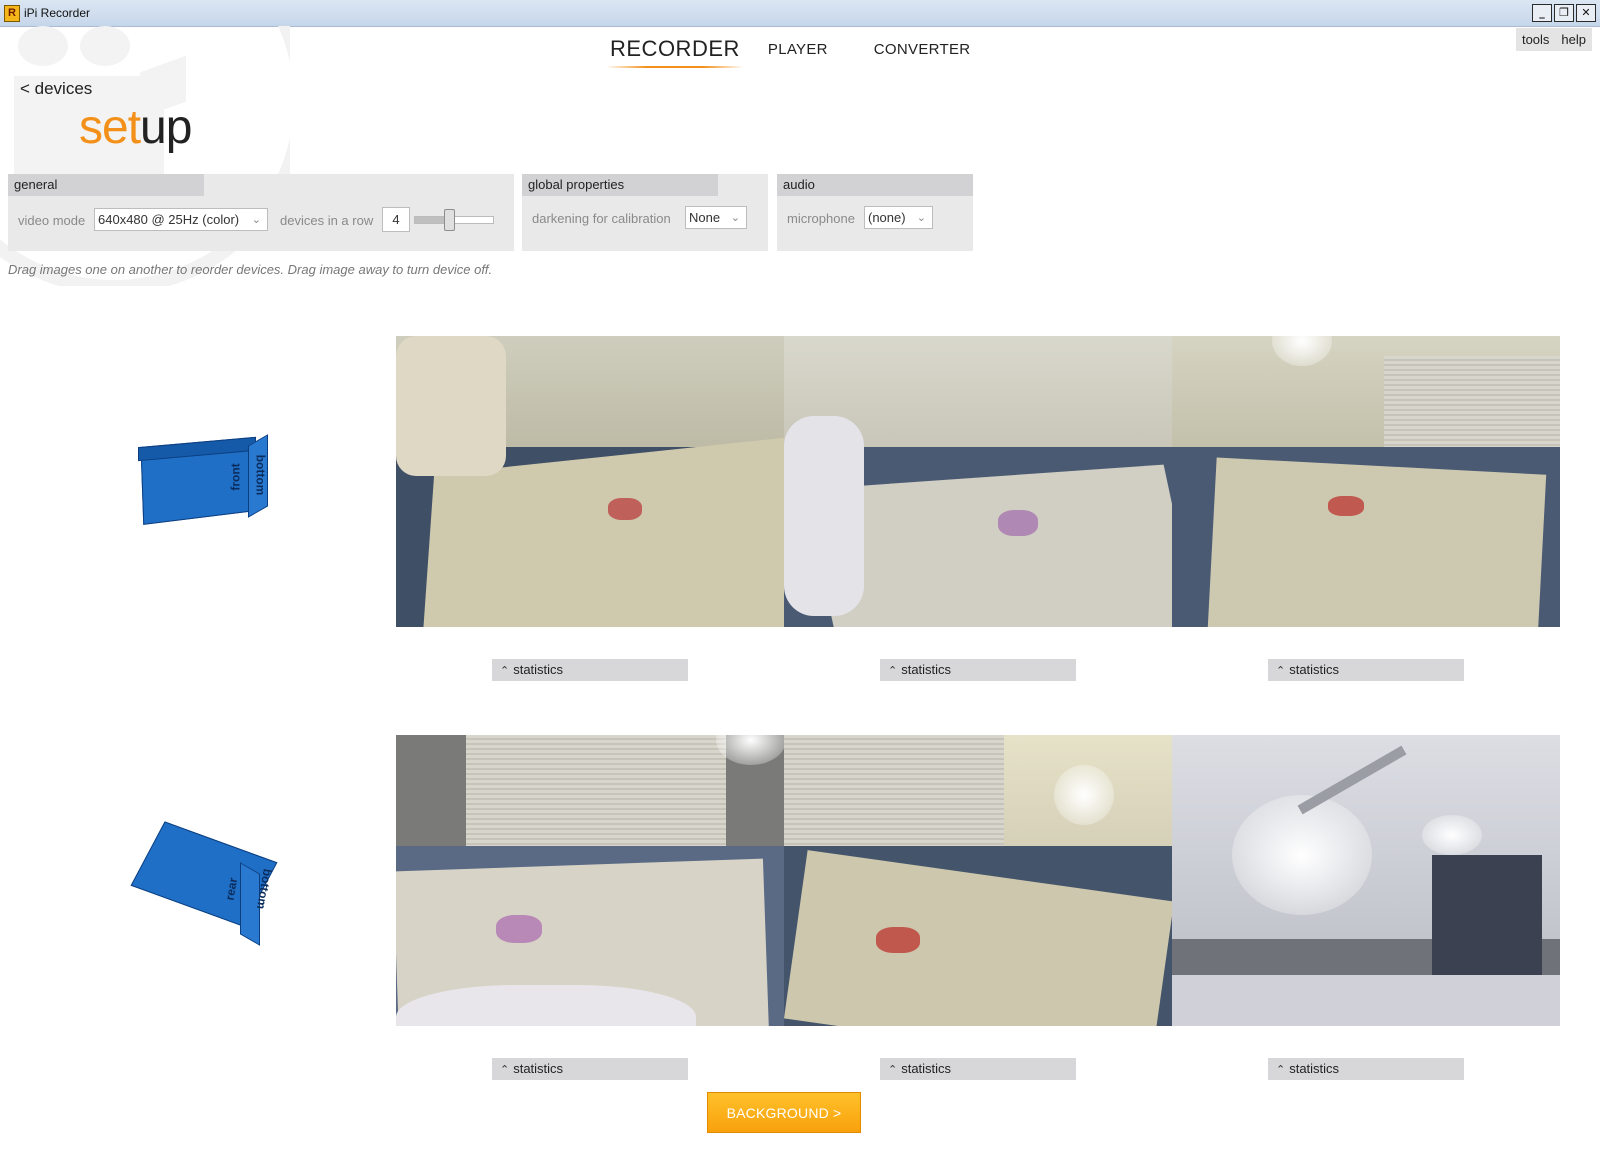 This screenshot has height=1176, width=1600. I want to click on restore-button: ❐, so click(1564, 13).